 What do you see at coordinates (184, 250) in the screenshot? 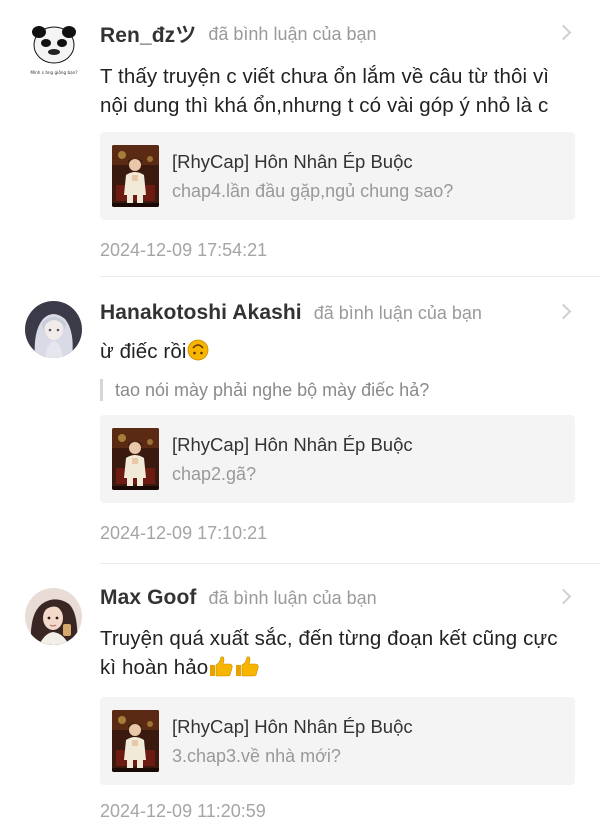
I see `timestamp: 2024-12-09 17:54:21` at bounding box center [184, 250].